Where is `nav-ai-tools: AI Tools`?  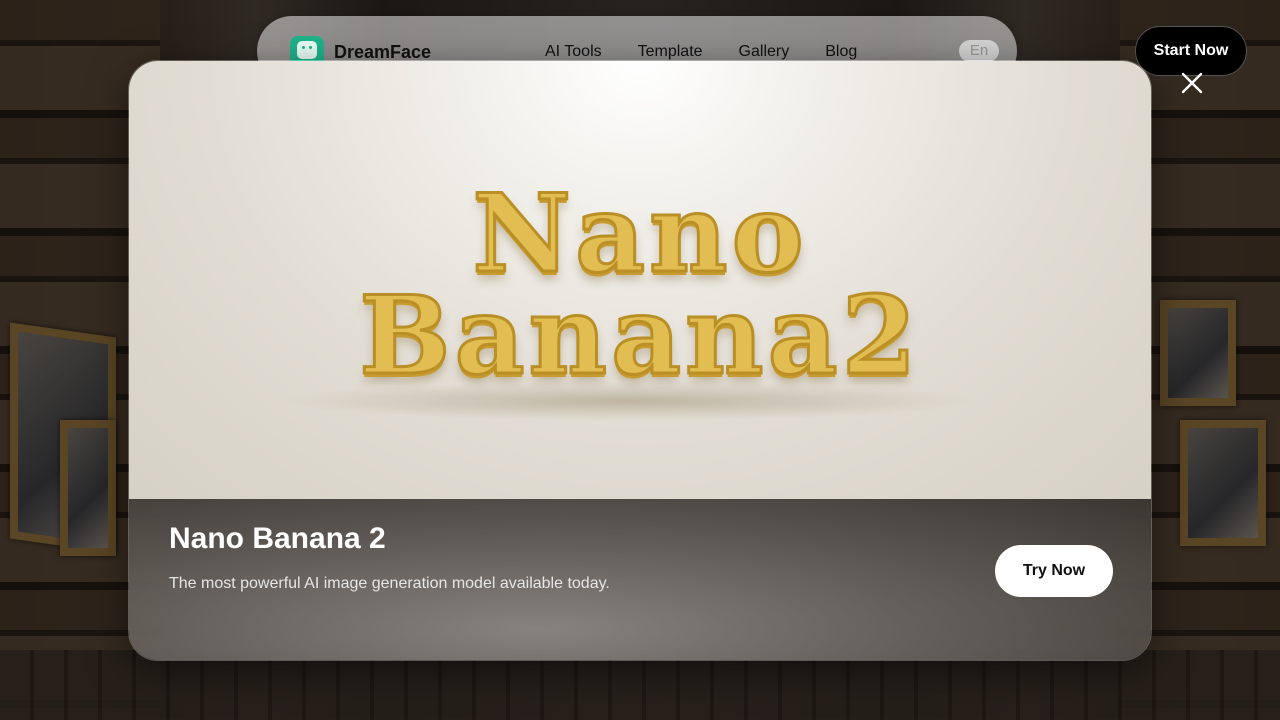 nav-ai-tools: AI Tools is located at coordinates (573, 52).